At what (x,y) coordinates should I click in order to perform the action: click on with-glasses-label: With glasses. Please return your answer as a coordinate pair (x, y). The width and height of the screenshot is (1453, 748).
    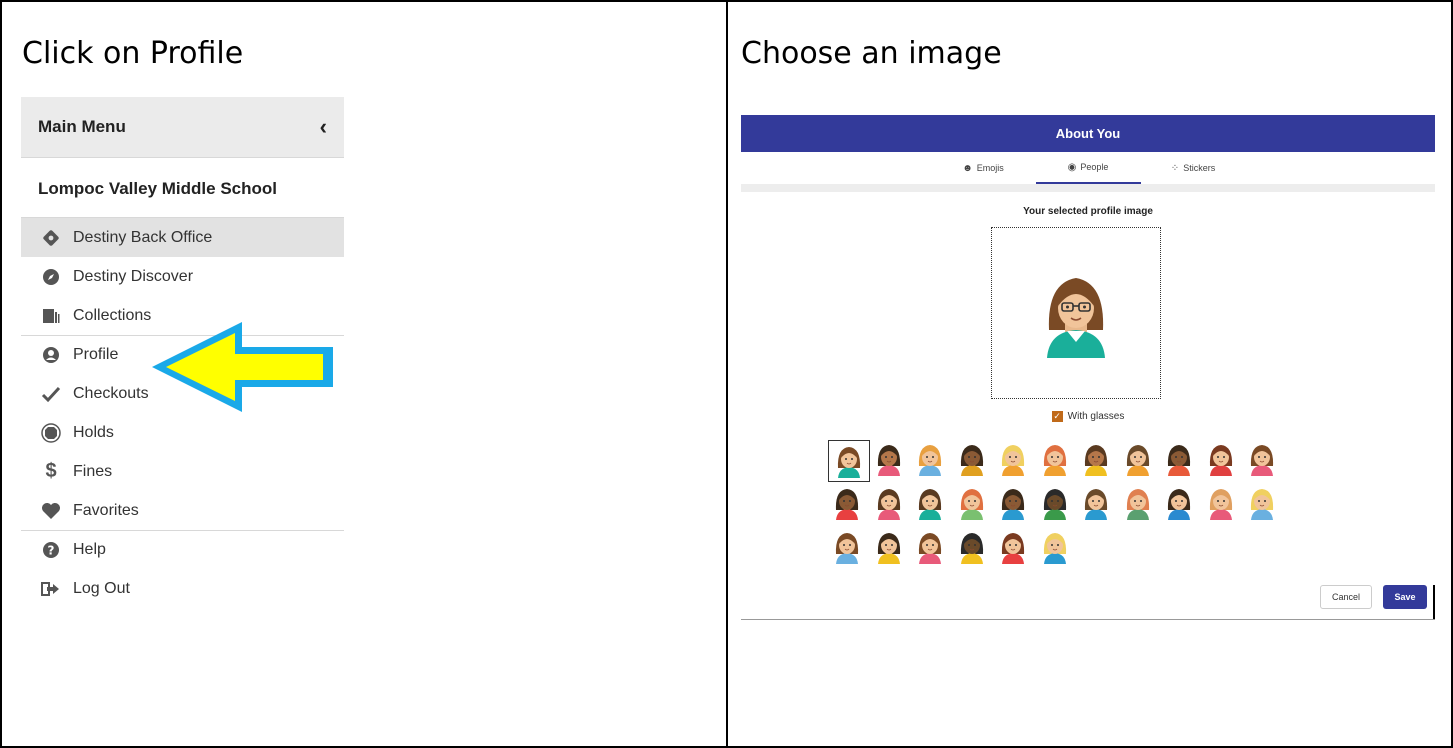
    Looking at the image, I should click on (1096, 416).